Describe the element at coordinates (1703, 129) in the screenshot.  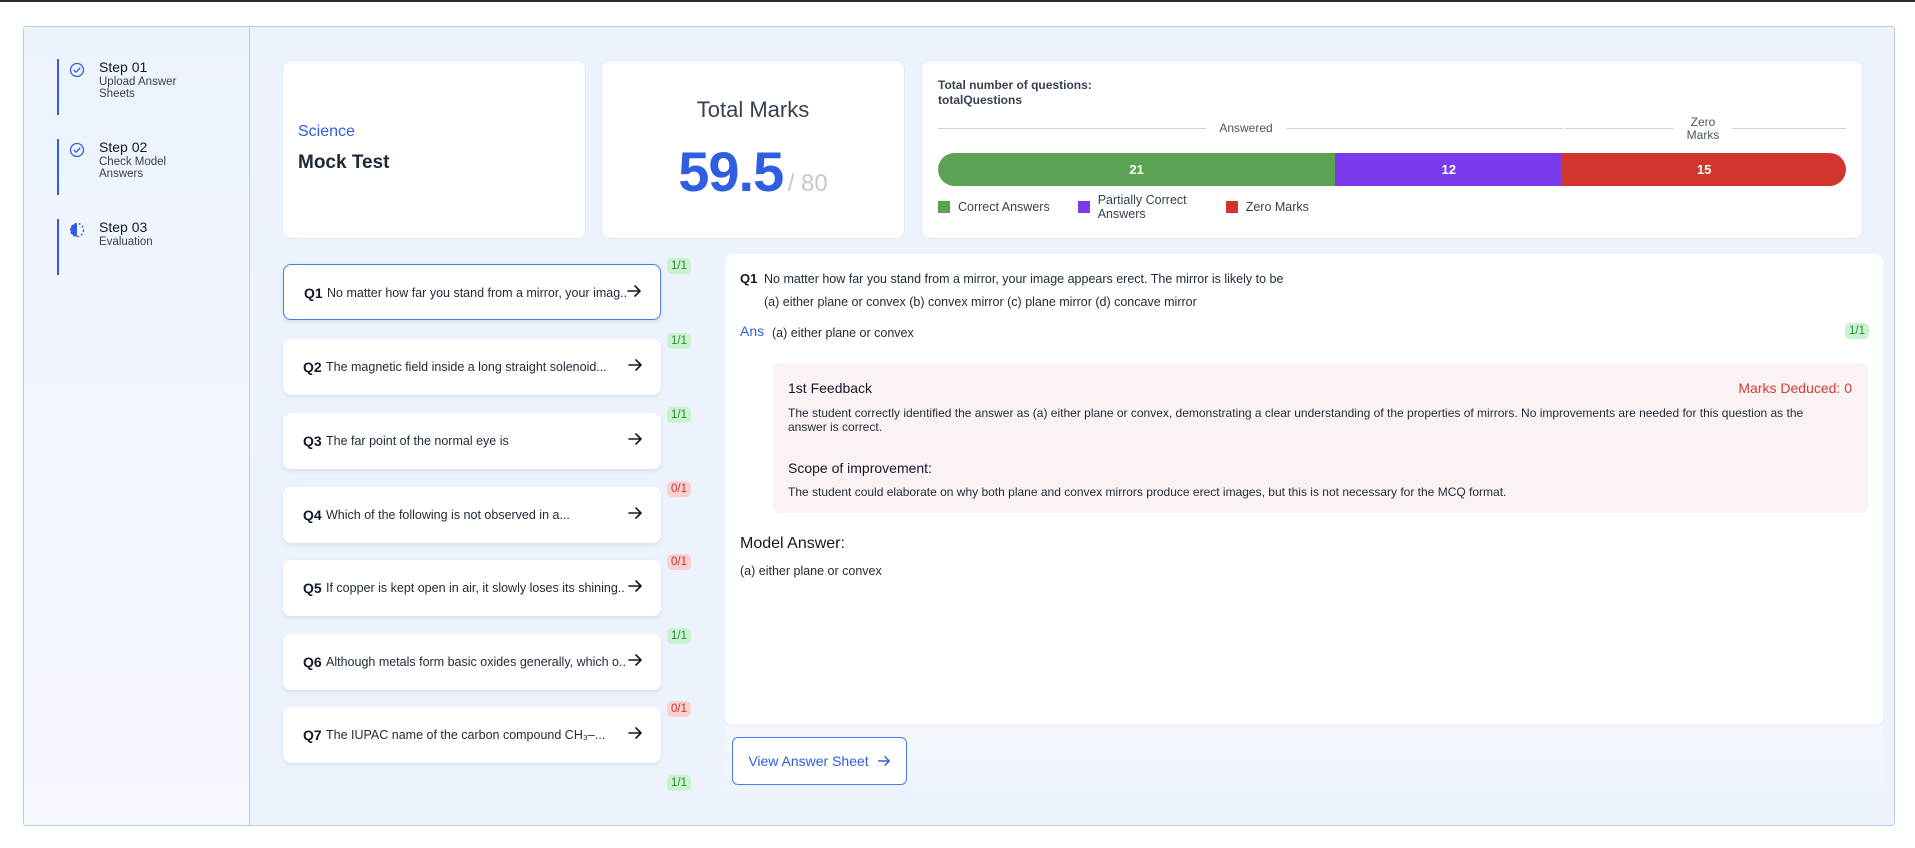
I see `zero-marks-label: Zero Marks` at that location.